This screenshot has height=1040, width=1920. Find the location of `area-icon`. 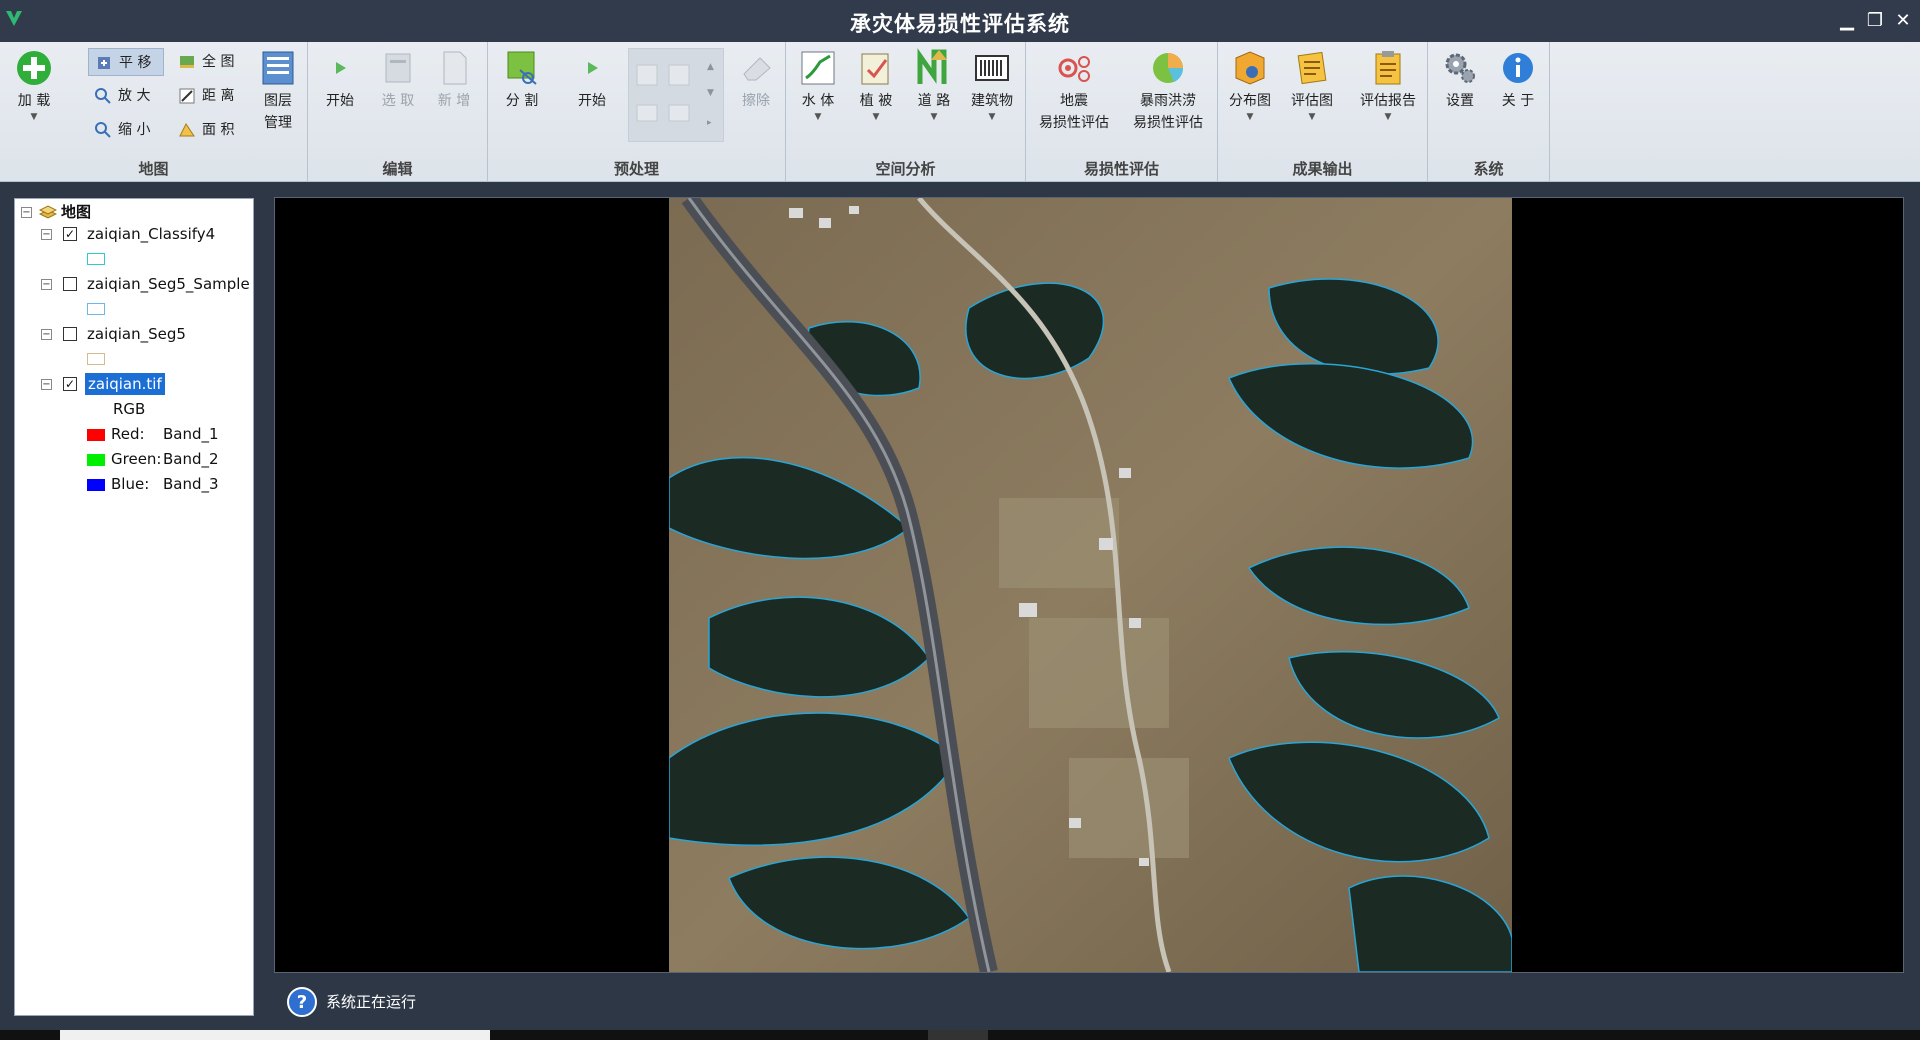

area-icon is located at coordinates (187, 130).